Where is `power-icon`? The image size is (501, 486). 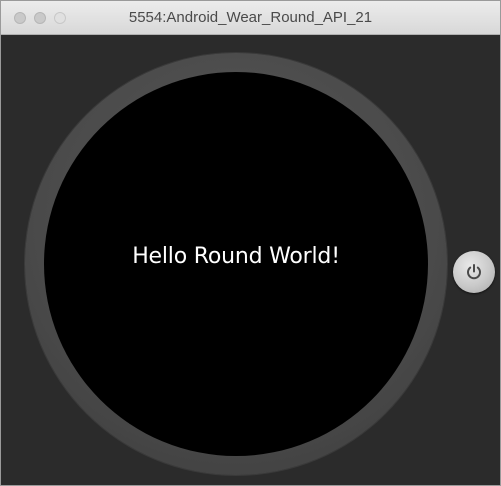
power-icon is located at coordinates (474, 272).